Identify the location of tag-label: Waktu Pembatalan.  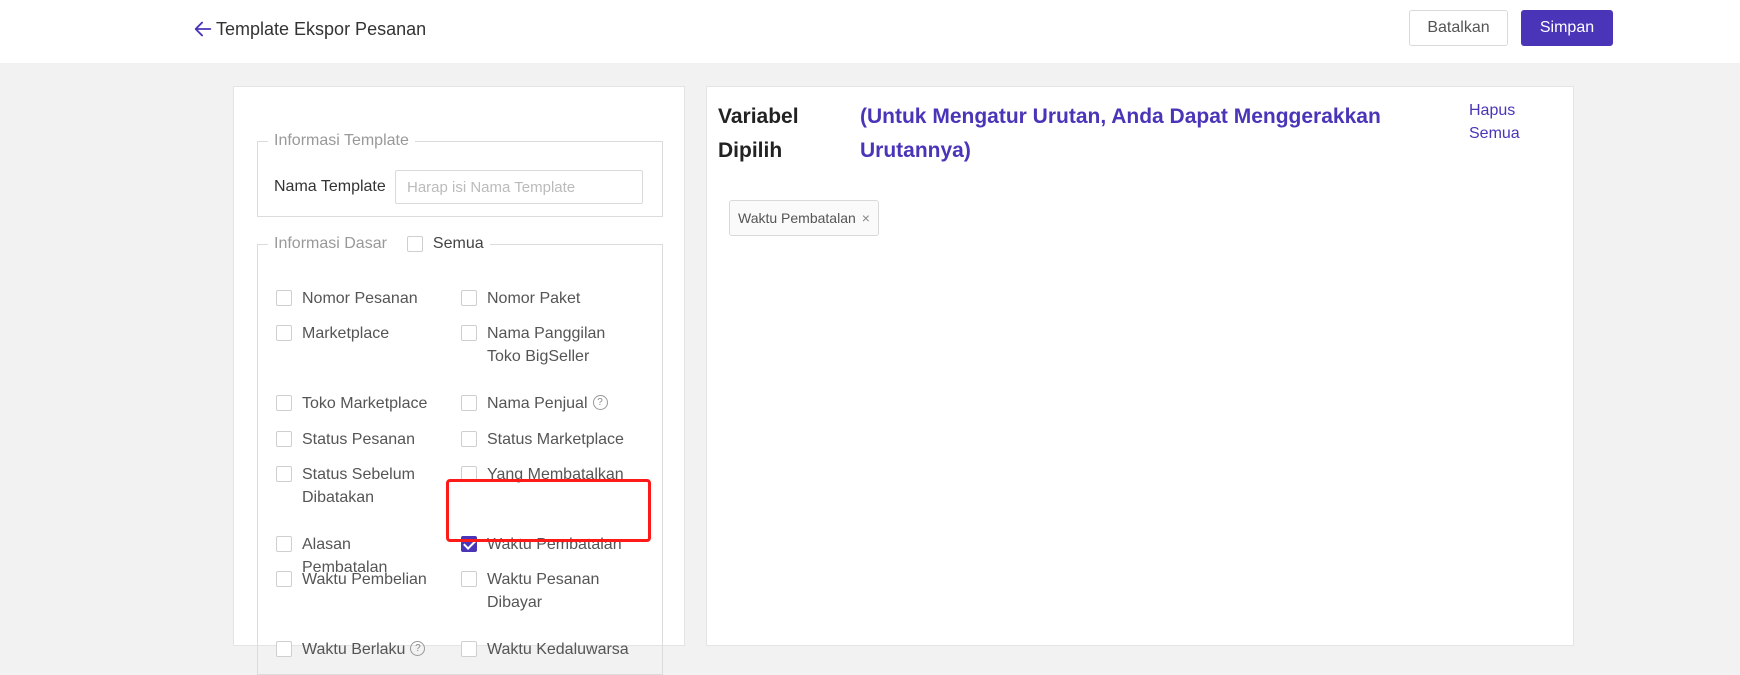
(797, 218).